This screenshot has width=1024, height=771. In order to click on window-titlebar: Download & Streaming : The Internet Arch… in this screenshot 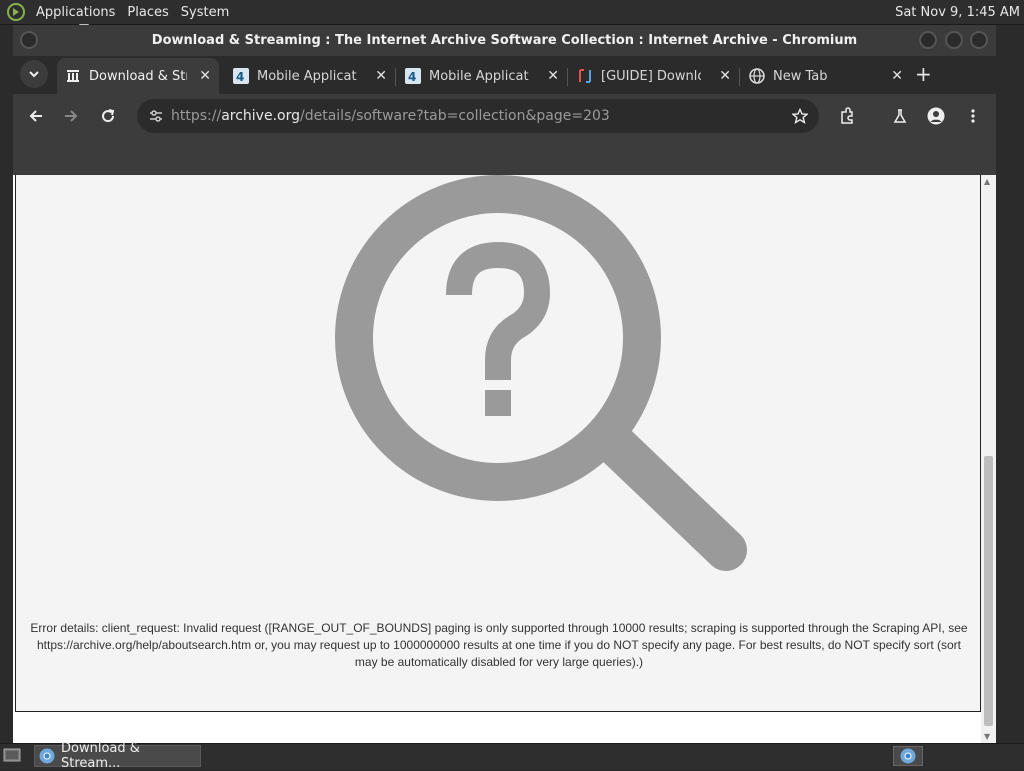, I will do `click(504, 40)`.